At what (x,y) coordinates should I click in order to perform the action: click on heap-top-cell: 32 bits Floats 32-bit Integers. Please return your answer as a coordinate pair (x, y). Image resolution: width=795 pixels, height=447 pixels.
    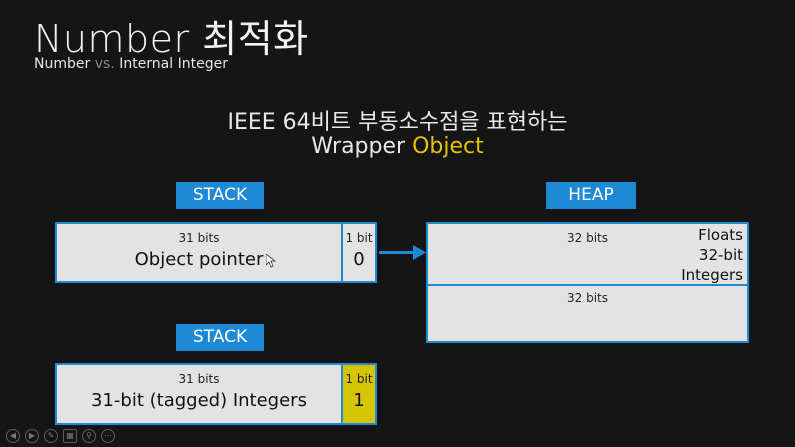
    Looking at the image, I should click on (587, 255).